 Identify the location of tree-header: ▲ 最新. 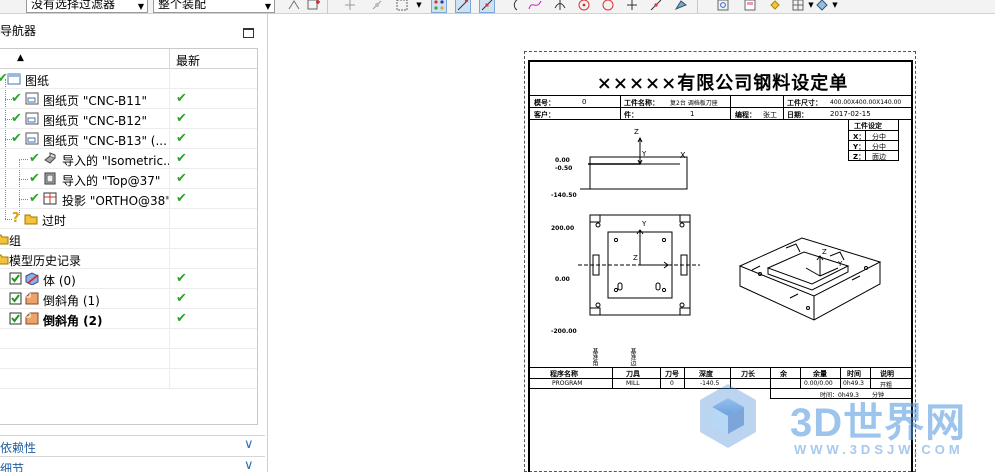
(128, 59).